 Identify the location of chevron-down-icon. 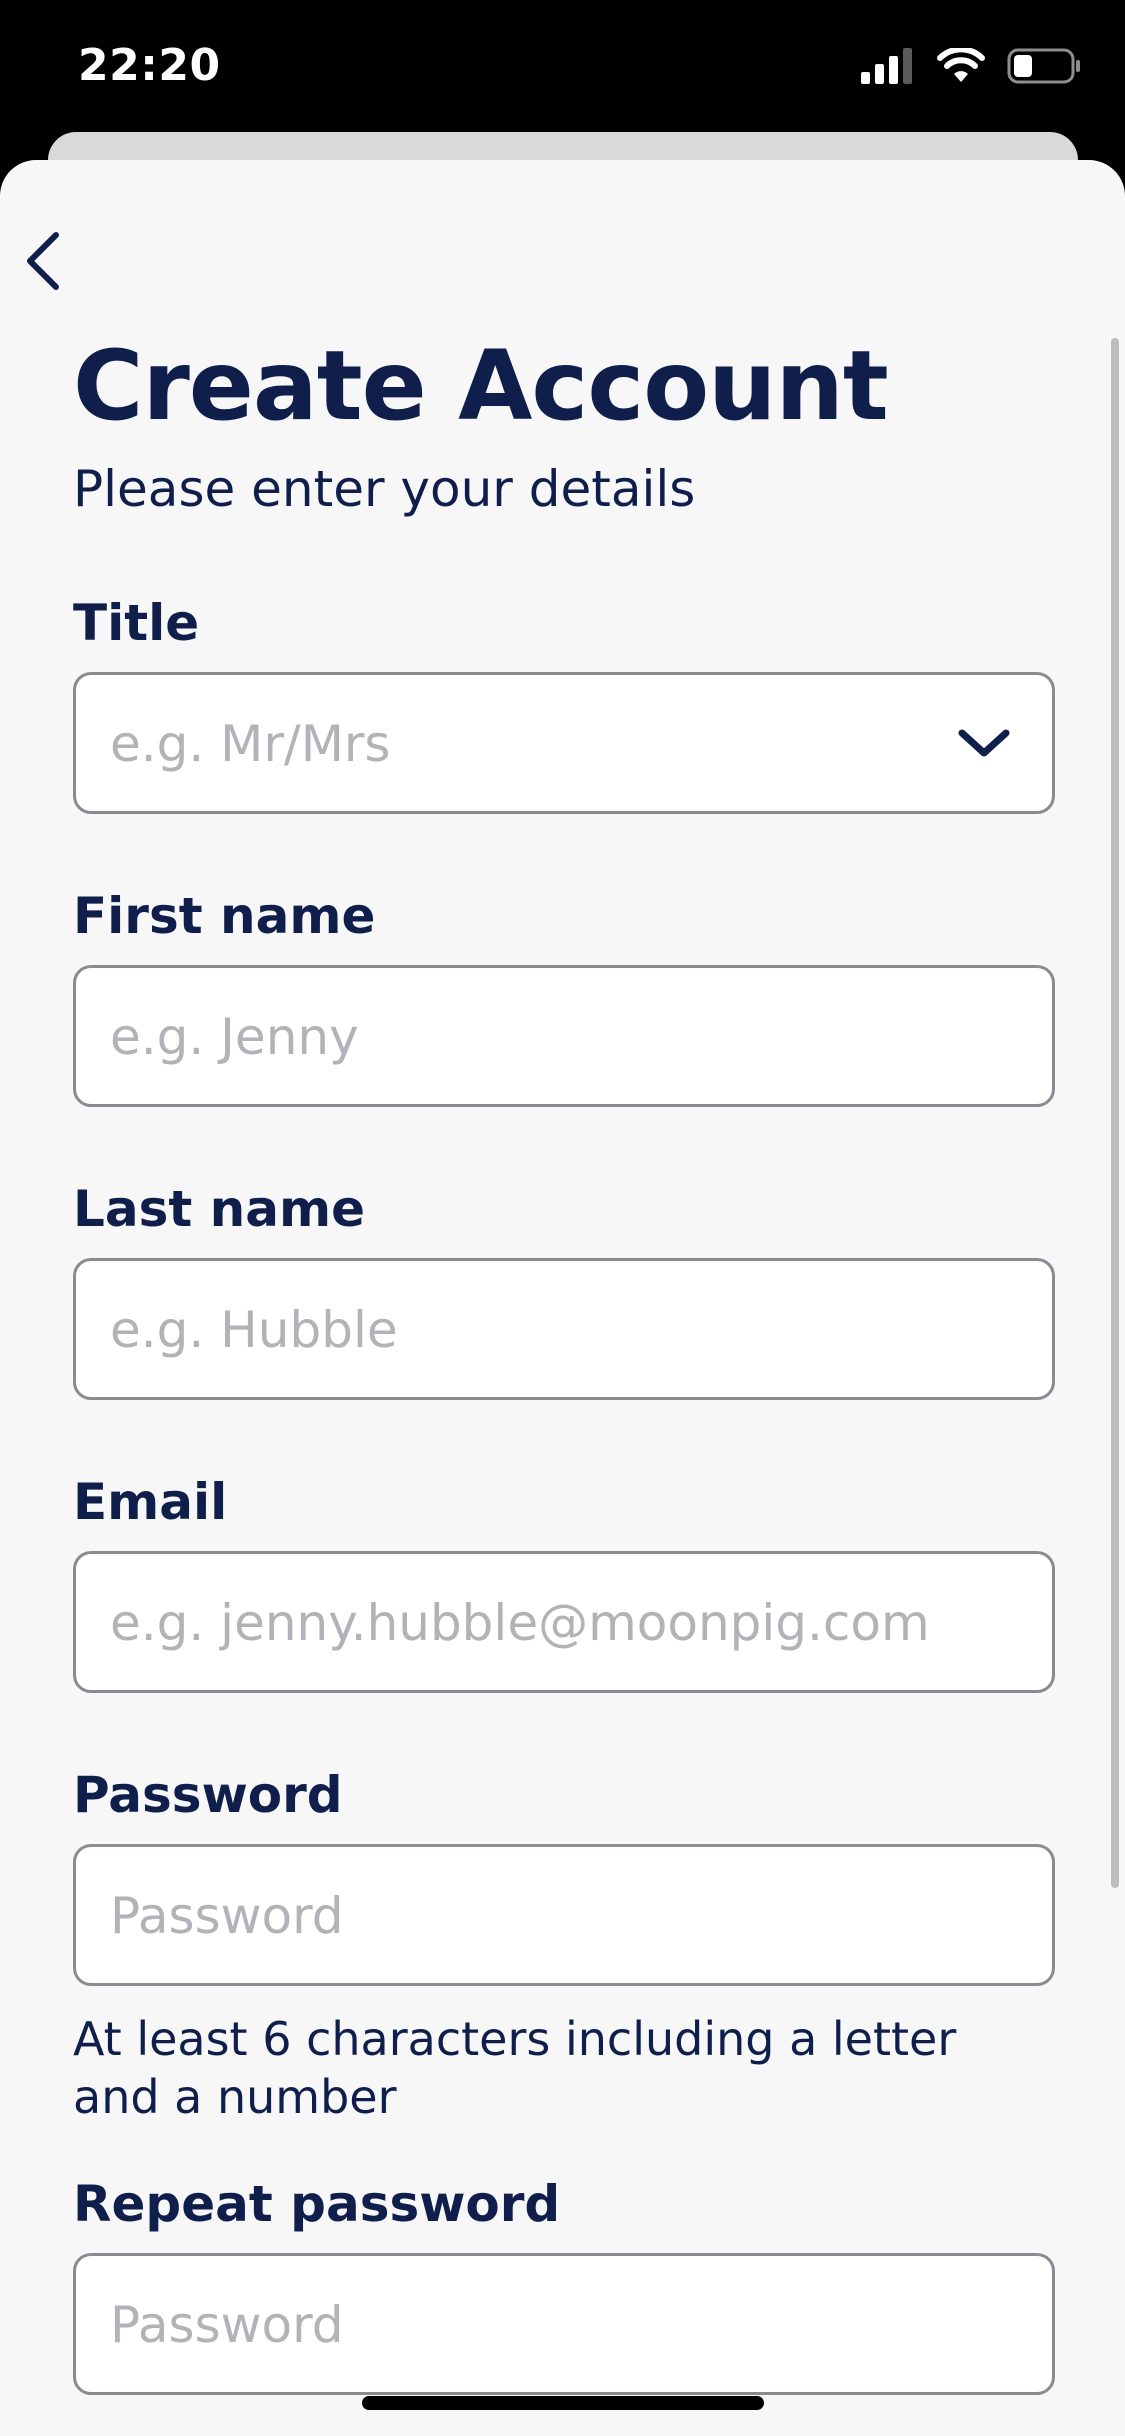
(984, 743).